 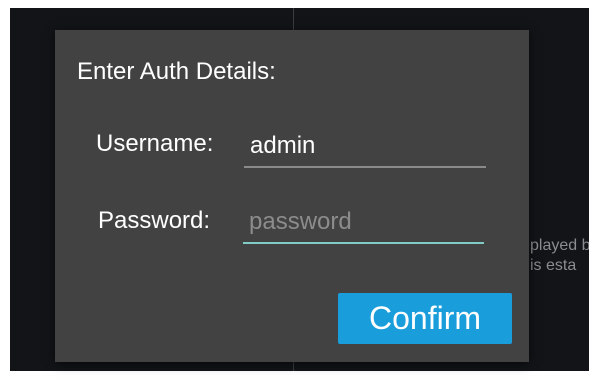 I want to click on username-field, so click(x=365, y=147).